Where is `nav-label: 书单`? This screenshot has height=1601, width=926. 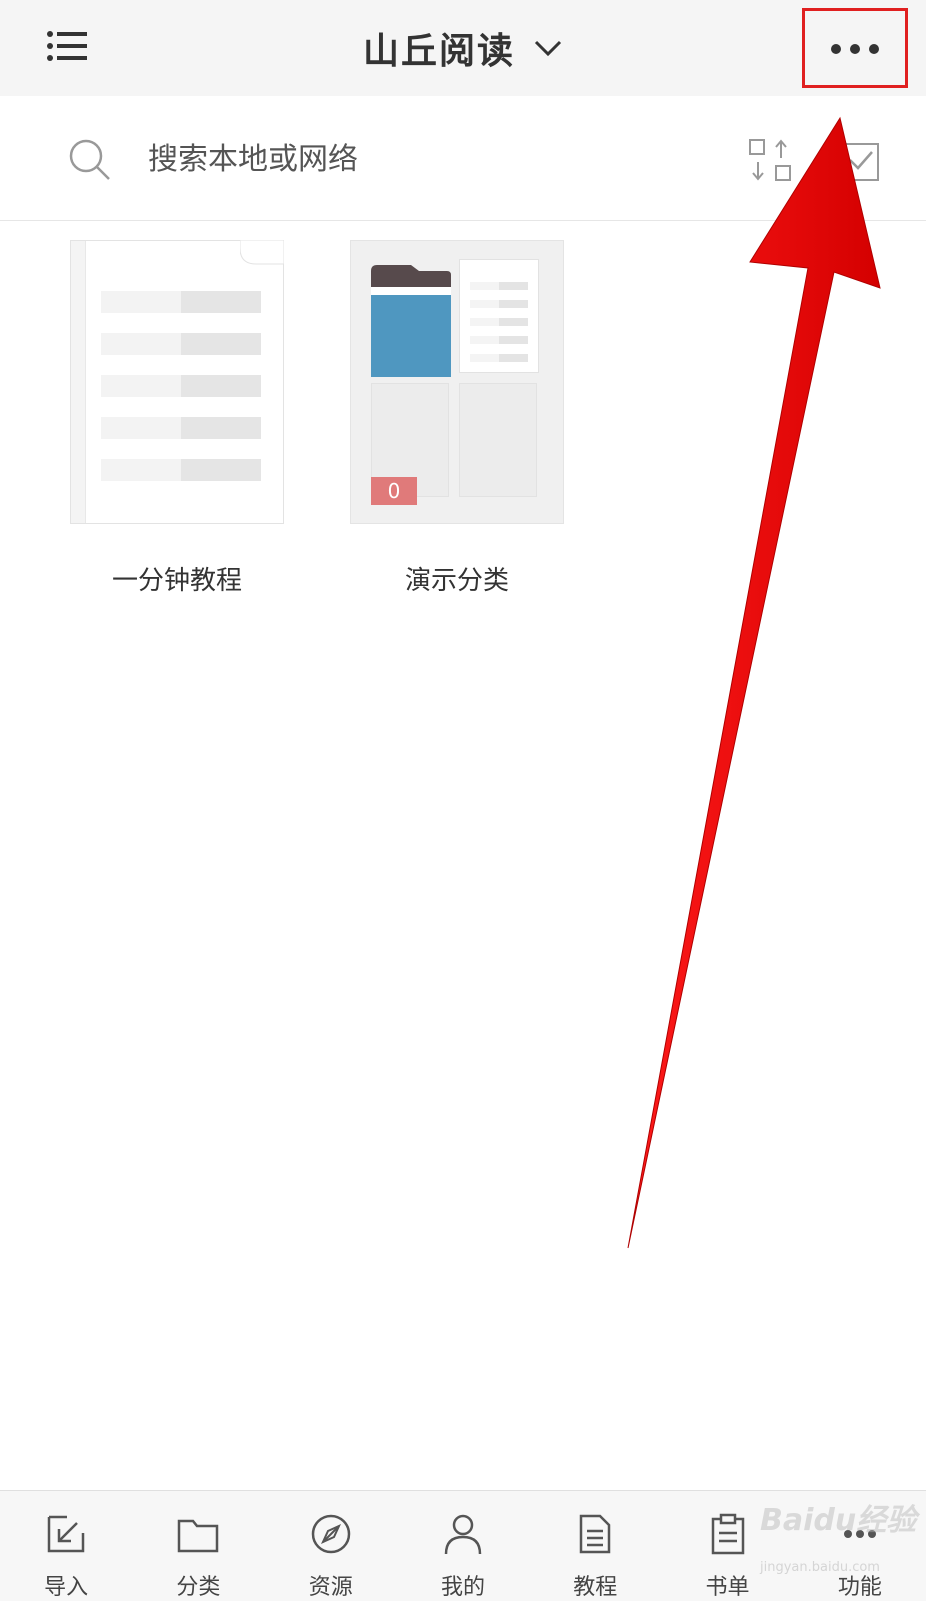 nav-label: 书单 is located at coordinates (727, 1587).